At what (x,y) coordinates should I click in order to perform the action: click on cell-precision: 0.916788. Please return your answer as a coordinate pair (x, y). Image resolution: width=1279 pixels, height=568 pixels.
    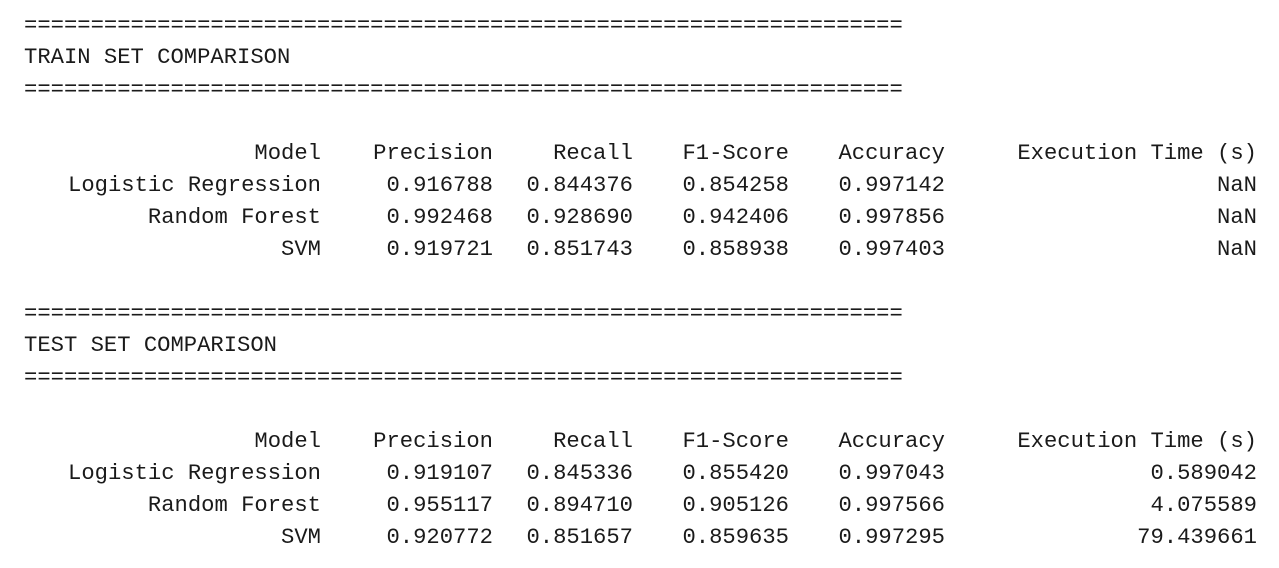
    Looking at the image, I should click on (439, 185).